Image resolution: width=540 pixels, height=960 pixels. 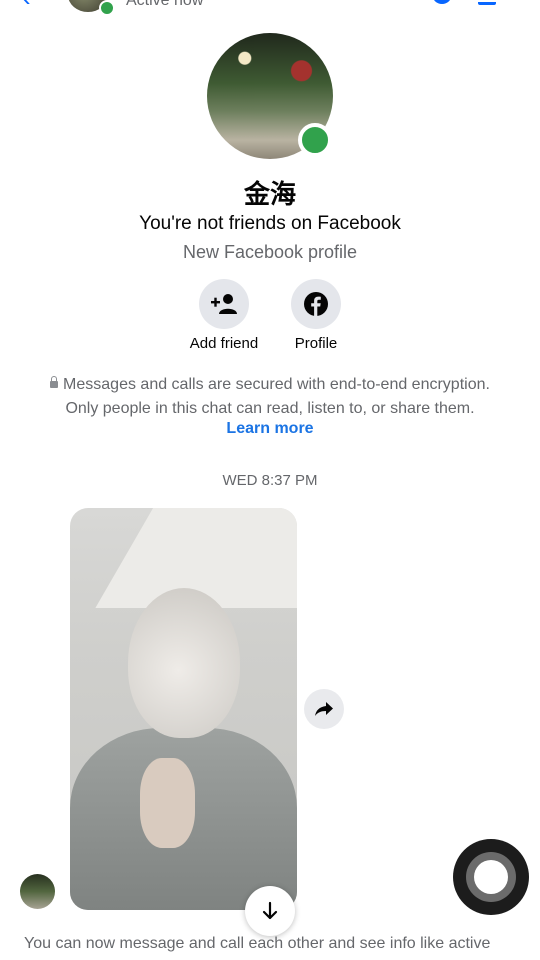 I want to click on message-timestamp: WED 8:37 PM, so click(x=270, y=480).